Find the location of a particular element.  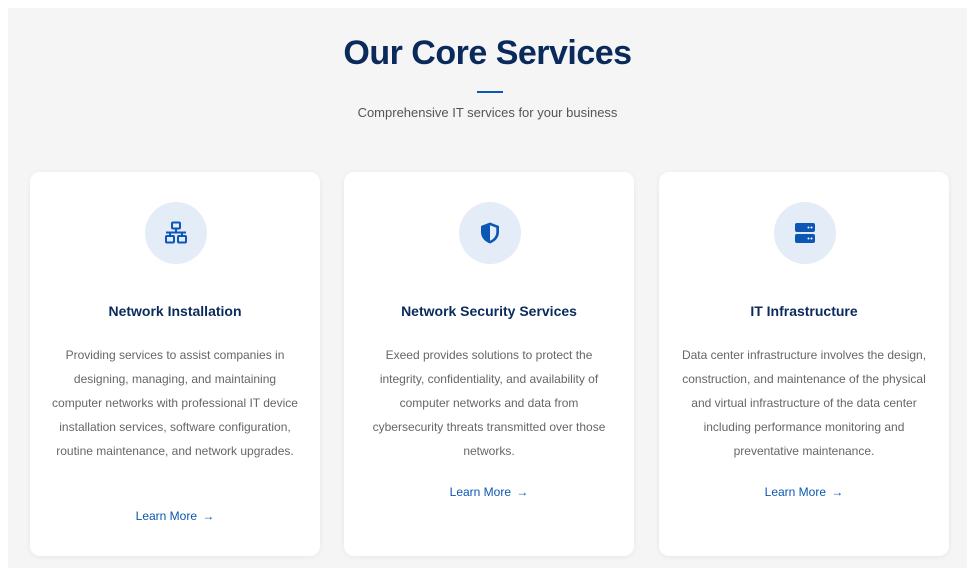

shield-icon is located at coordinates (490, 233).